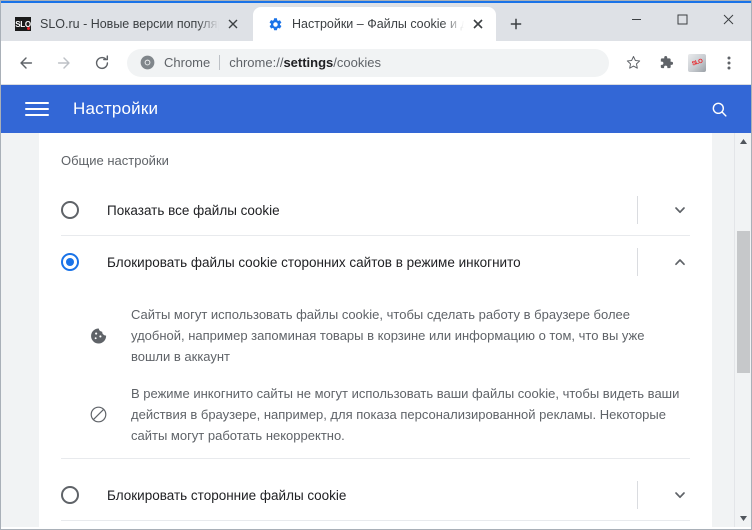 The height and width of the screenshot is (530, 752). What do you see at coordinates (227, 495) in the screenshot?
I see `option-label: Блокировать сторонние файлы cookie` at bounding box center [227, 495].